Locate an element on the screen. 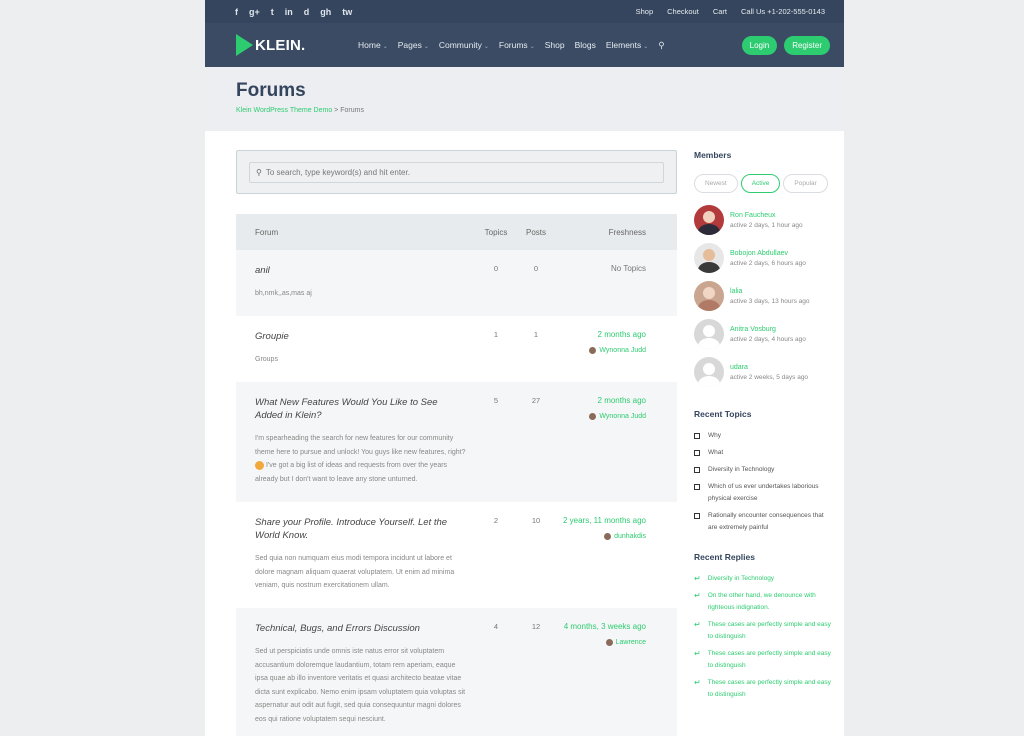 The image size is (1024, 736). member-activity: active 2 days, 6 hours ago is located at coordinates (768, 263).